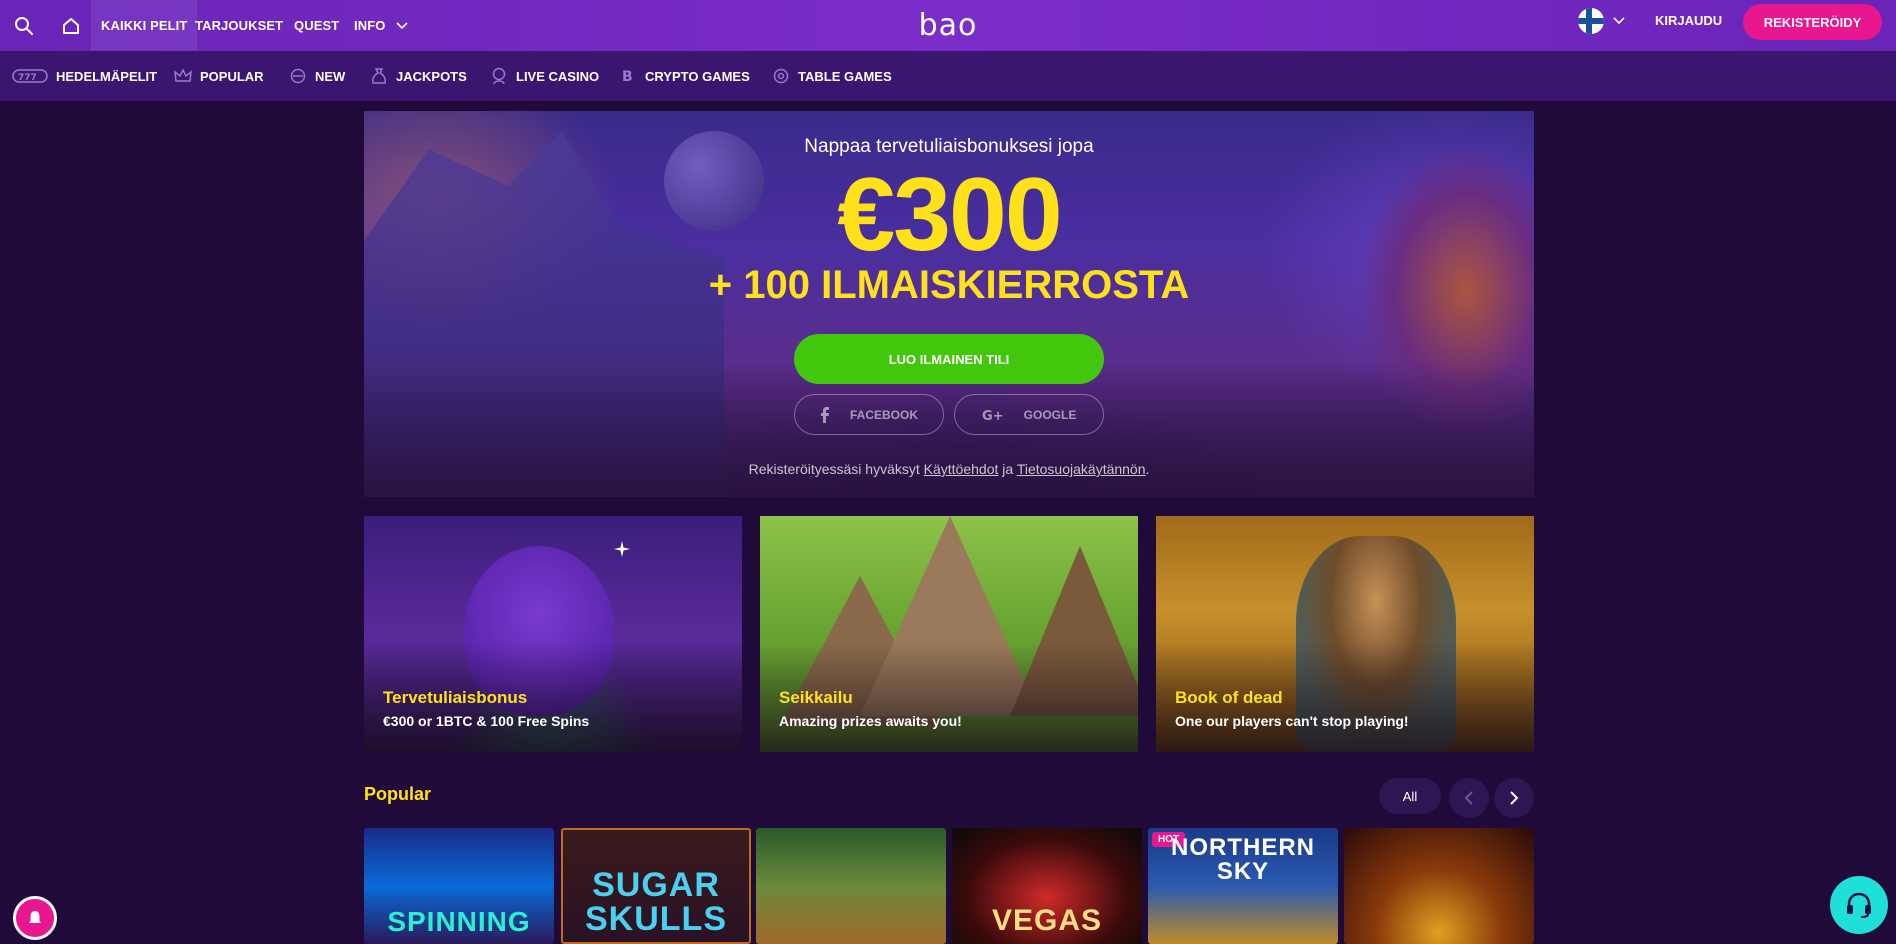 This screenshot has width=1896, height=944. I want to click on home-button, so click(71, 25).